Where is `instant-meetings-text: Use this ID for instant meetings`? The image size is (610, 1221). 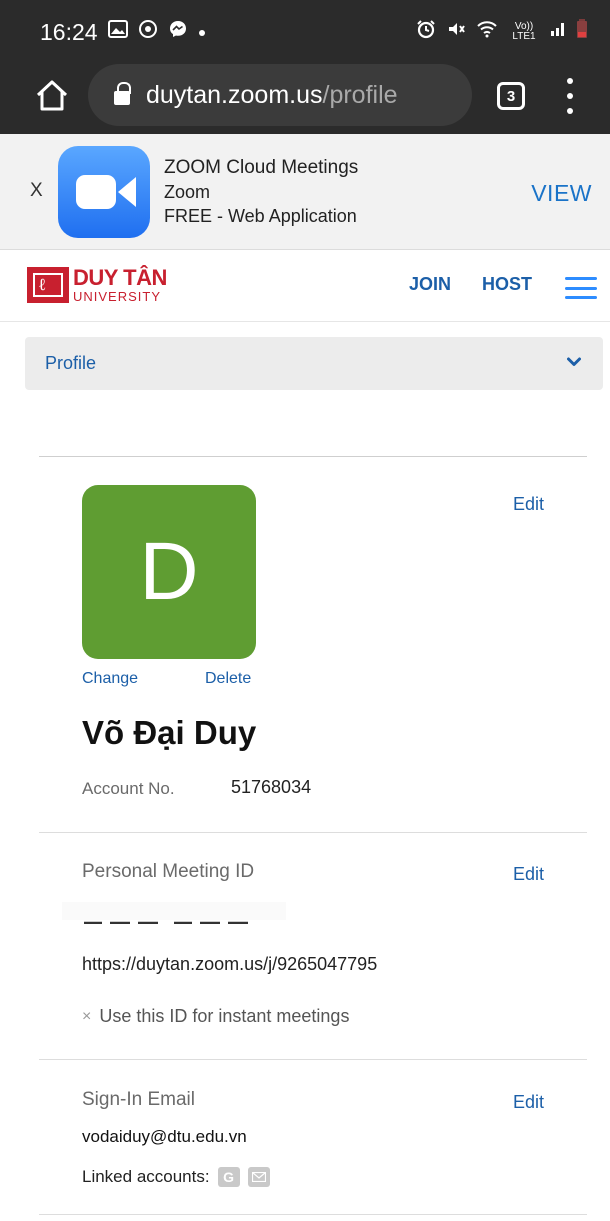 instant-meetings-text: Use this ID for instant meetings is located at coordinates (224, 1016).